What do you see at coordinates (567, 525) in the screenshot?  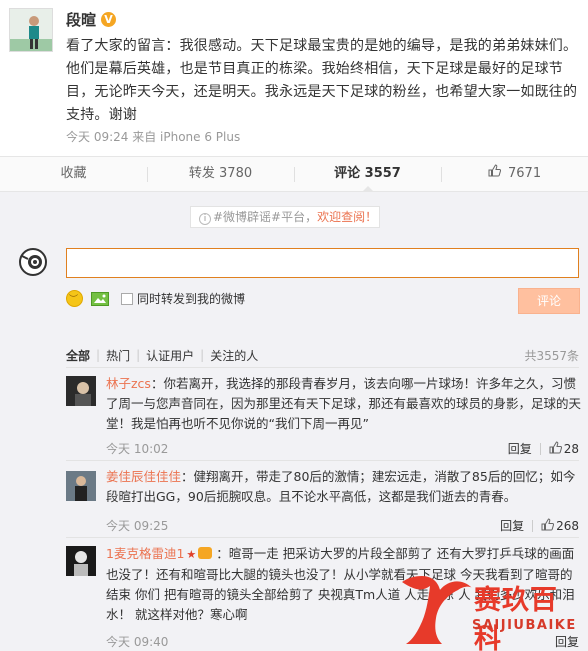 I see `comment-like-count: 268` at bounding box center [567, 525].